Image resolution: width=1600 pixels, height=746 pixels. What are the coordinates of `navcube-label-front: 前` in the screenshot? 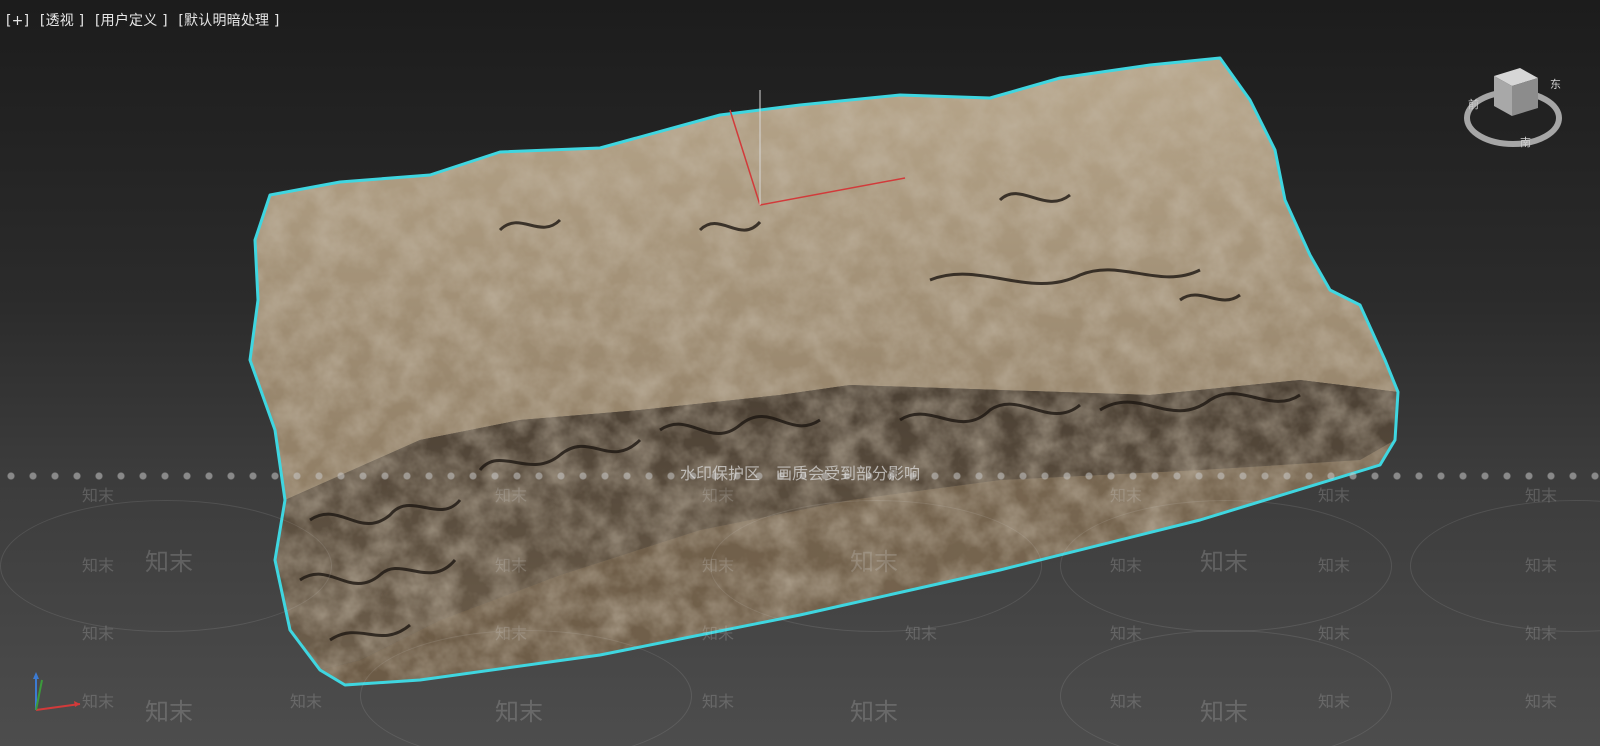 It's located at (1473, 104).